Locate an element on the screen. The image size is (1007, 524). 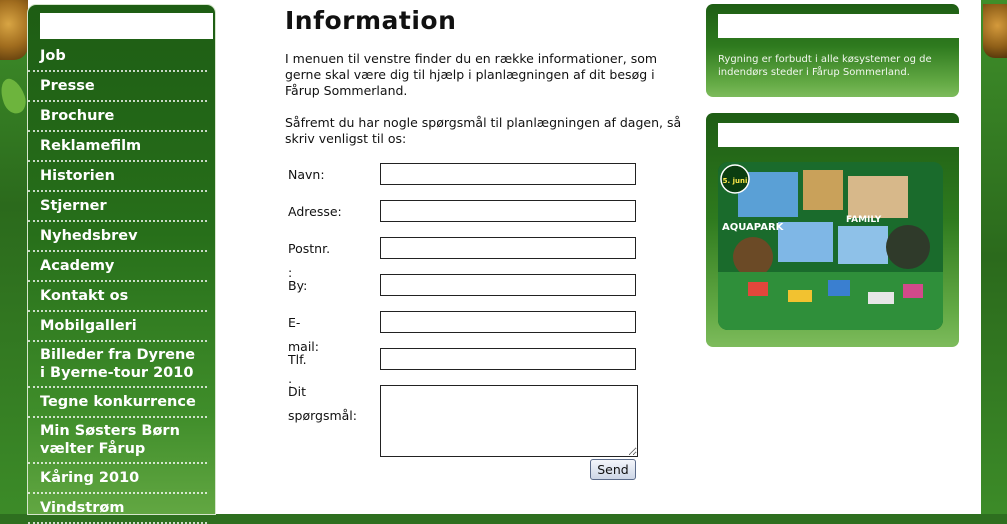
adresse-field is located at coordinates (508, 211).